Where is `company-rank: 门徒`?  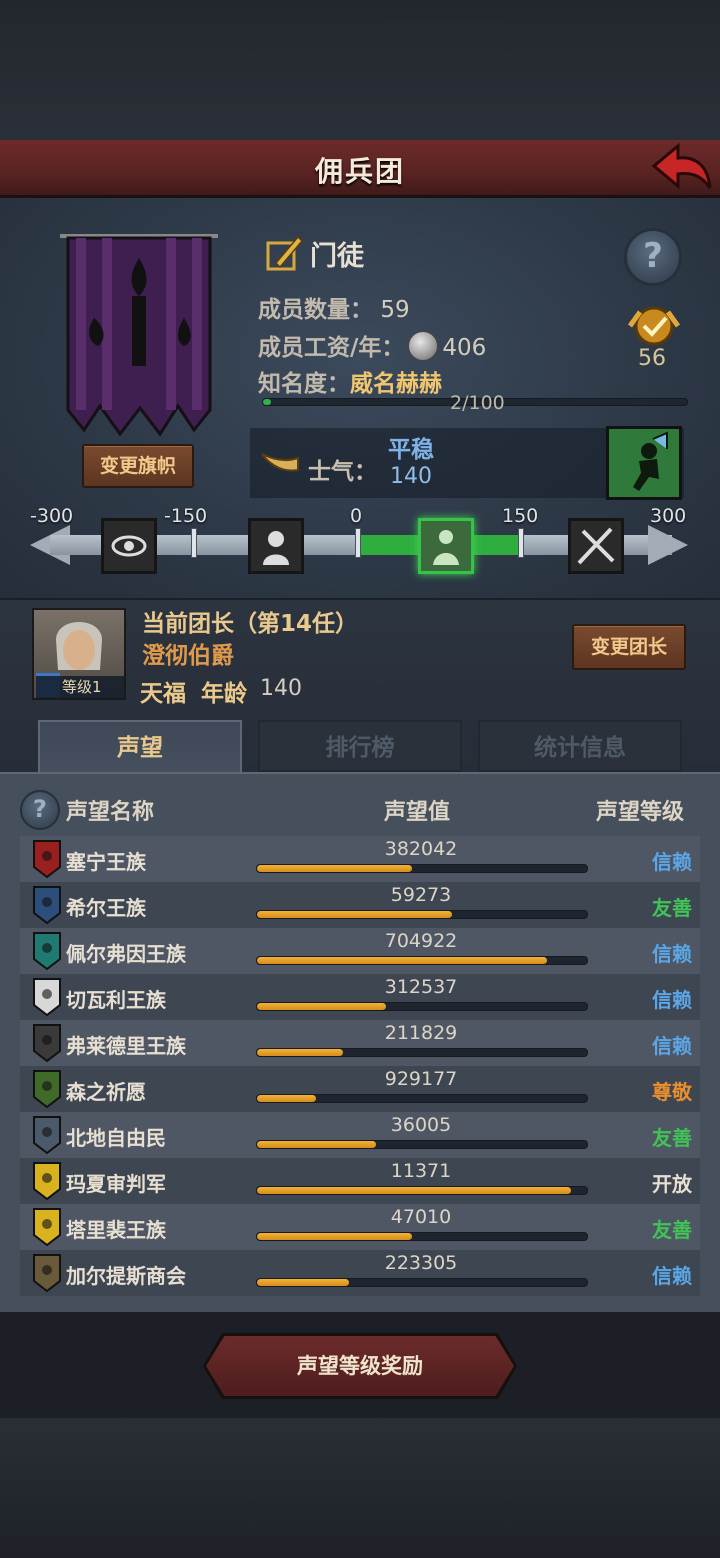 company-rank: 门徒 is located at coordinates (337, 256).